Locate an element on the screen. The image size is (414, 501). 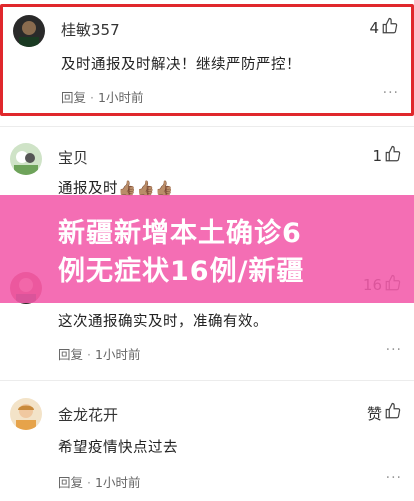
like-button: 4 is located at coordinates (384, 28).